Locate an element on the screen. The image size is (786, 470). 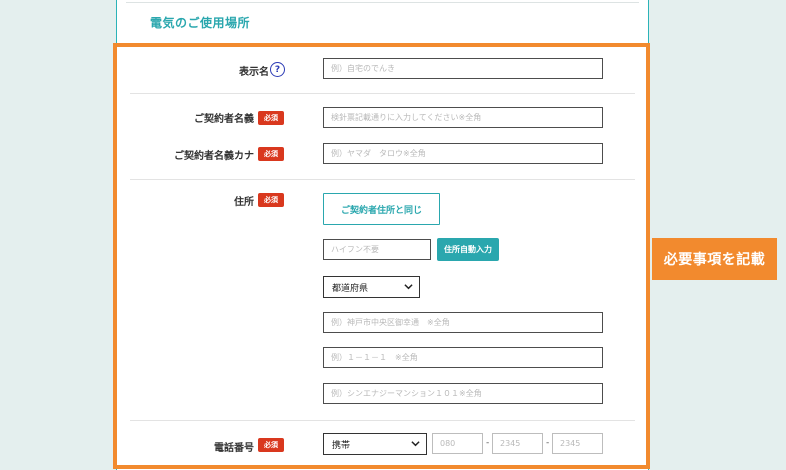
callout-label: 必要事項を記載 is located at coordinates (714, 259).